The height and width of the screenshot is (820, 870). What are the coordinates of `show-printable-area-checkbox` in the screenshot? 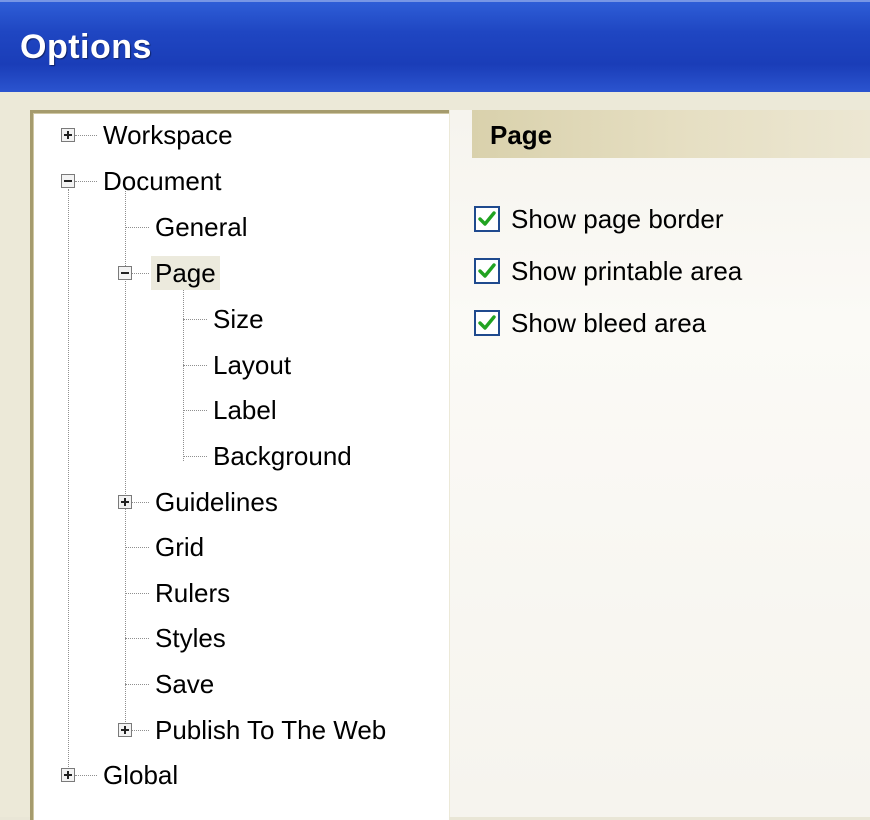 It's located at (487, 271).